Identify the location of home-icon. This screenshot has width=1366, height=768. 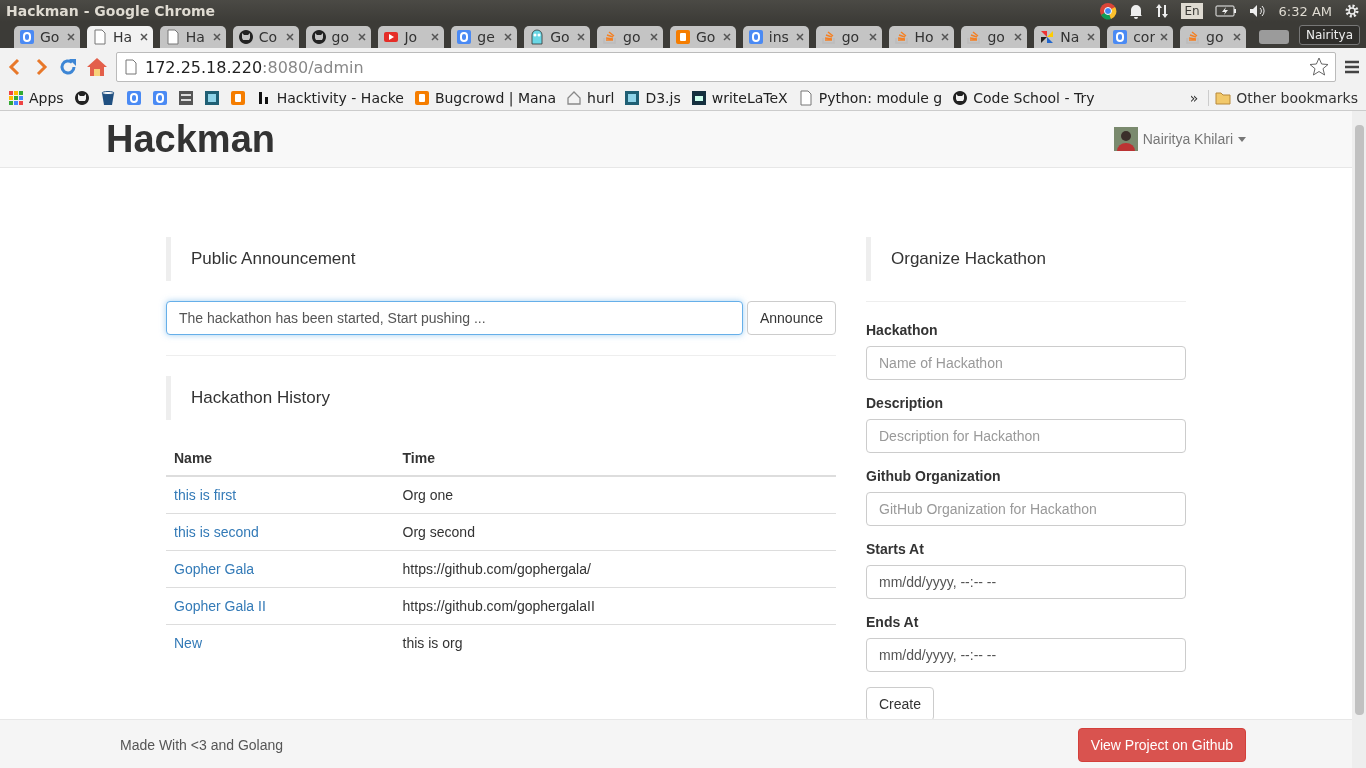
(97, 67).